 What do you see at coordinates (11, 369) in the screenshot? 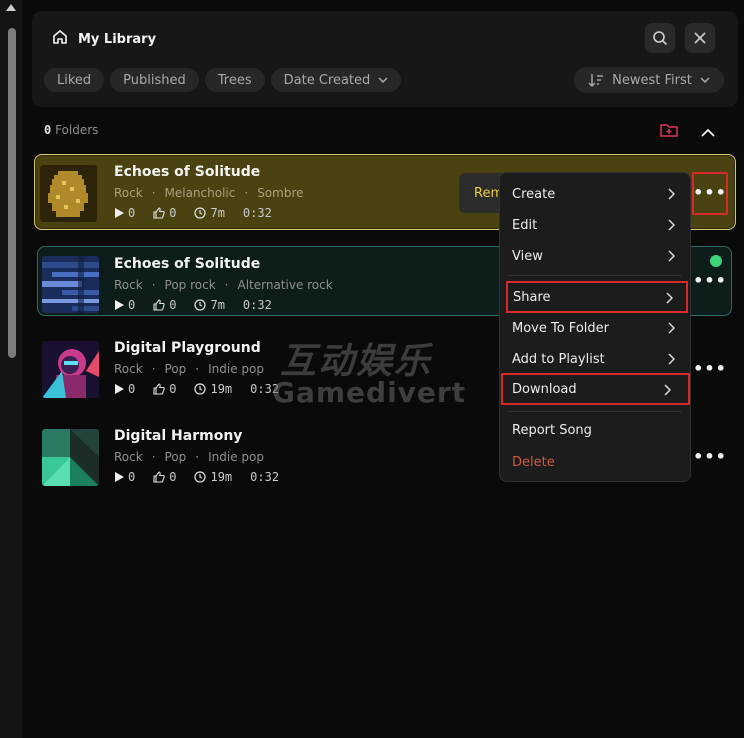
I see `vertical-scrollbar` at bounding box center [11, 369].